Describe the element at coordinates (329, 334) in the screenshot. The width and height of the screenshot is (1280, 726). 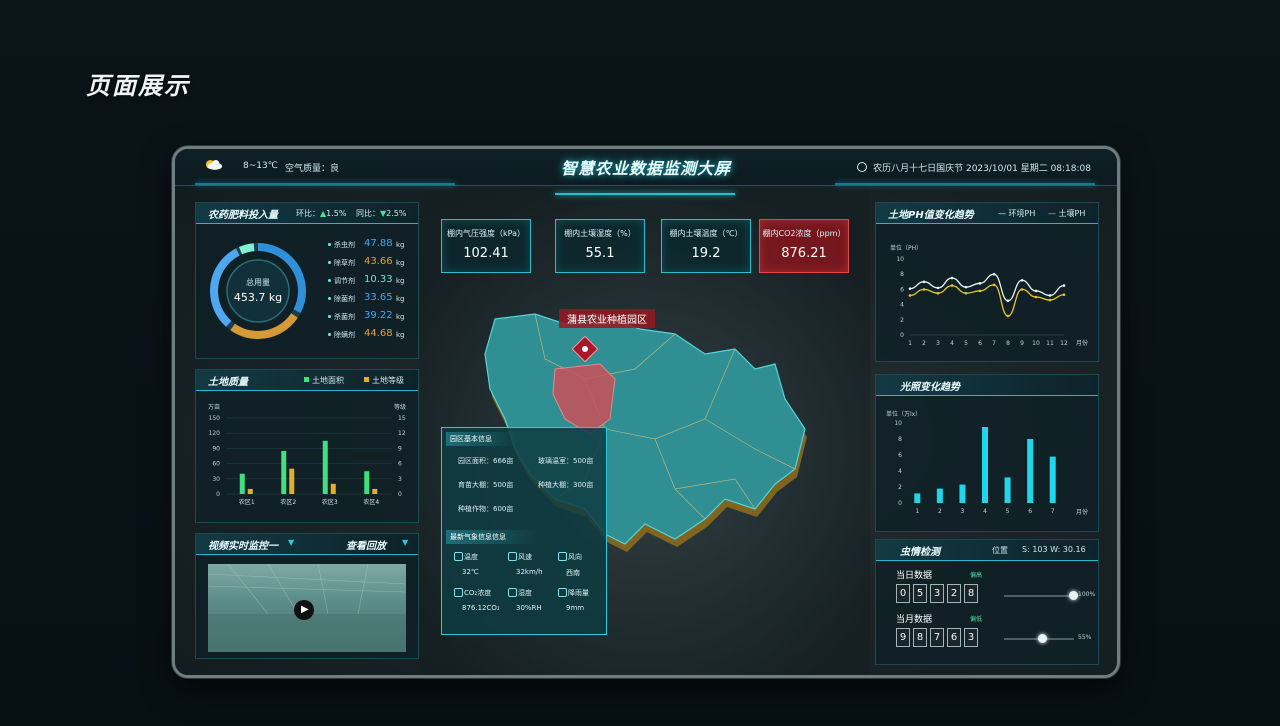
I see `fertilizer-item-dot` at that location.